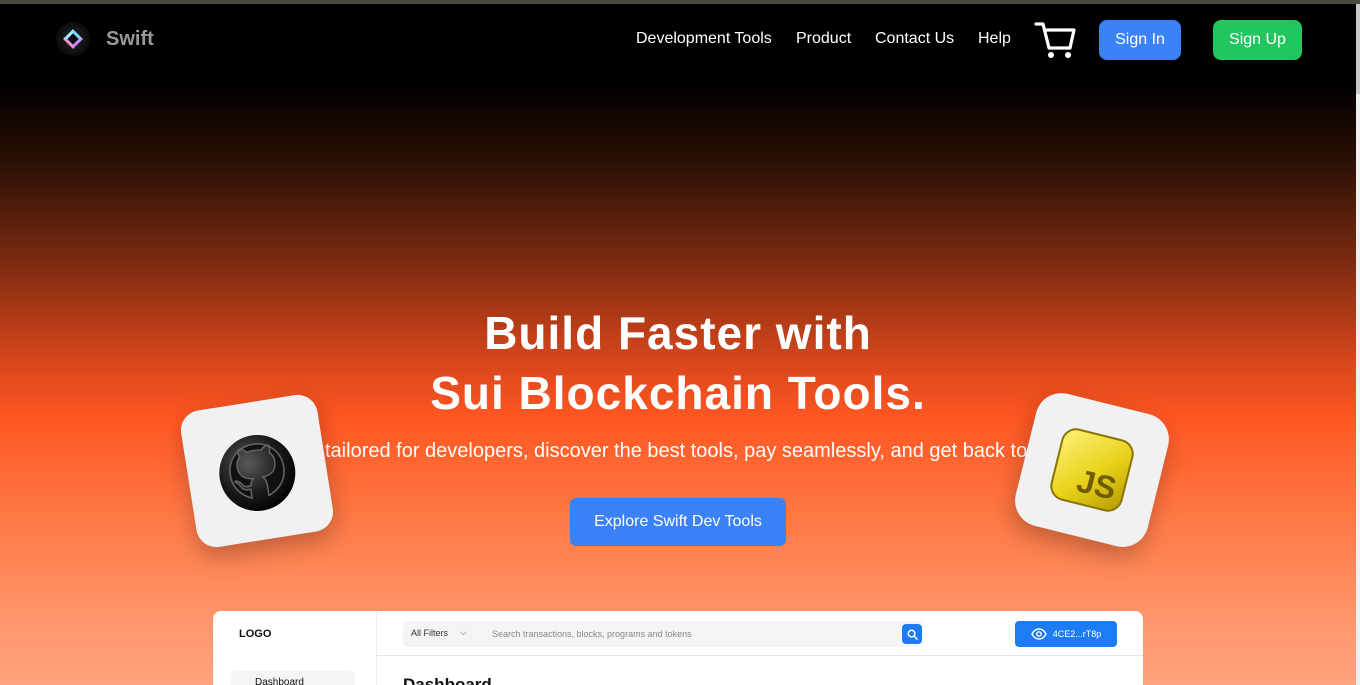  Describe the element at coordinates (130, 39) in the screenshot. I see `brand-name: Swift` at that location.